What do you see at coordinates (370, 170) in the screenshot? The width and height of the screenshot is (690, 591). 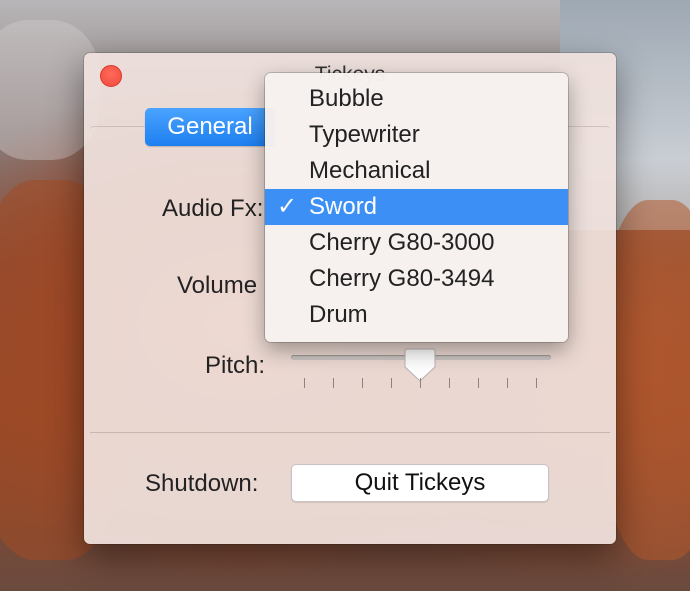 I see `menu-item-label: Mechanical` at bounding box center [370, 170].